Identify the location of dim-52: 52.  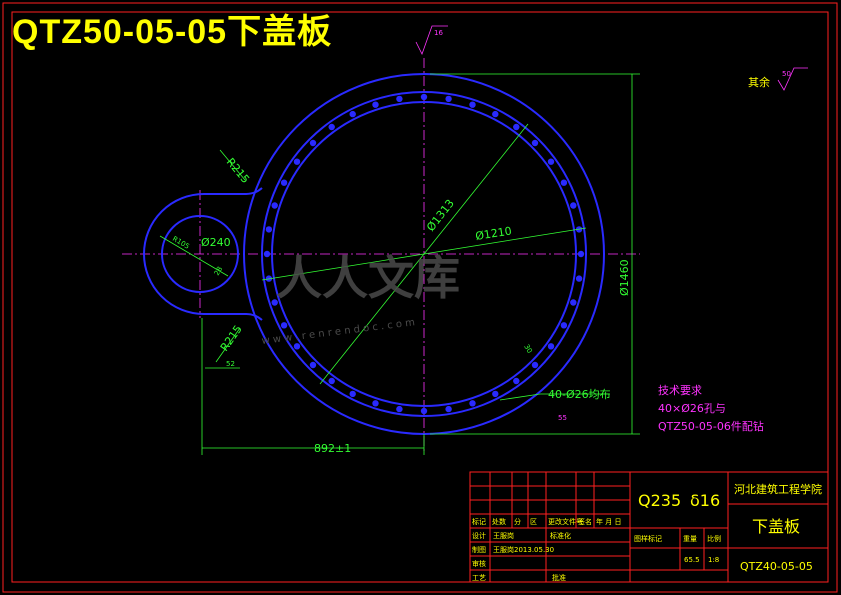
(230, 364).